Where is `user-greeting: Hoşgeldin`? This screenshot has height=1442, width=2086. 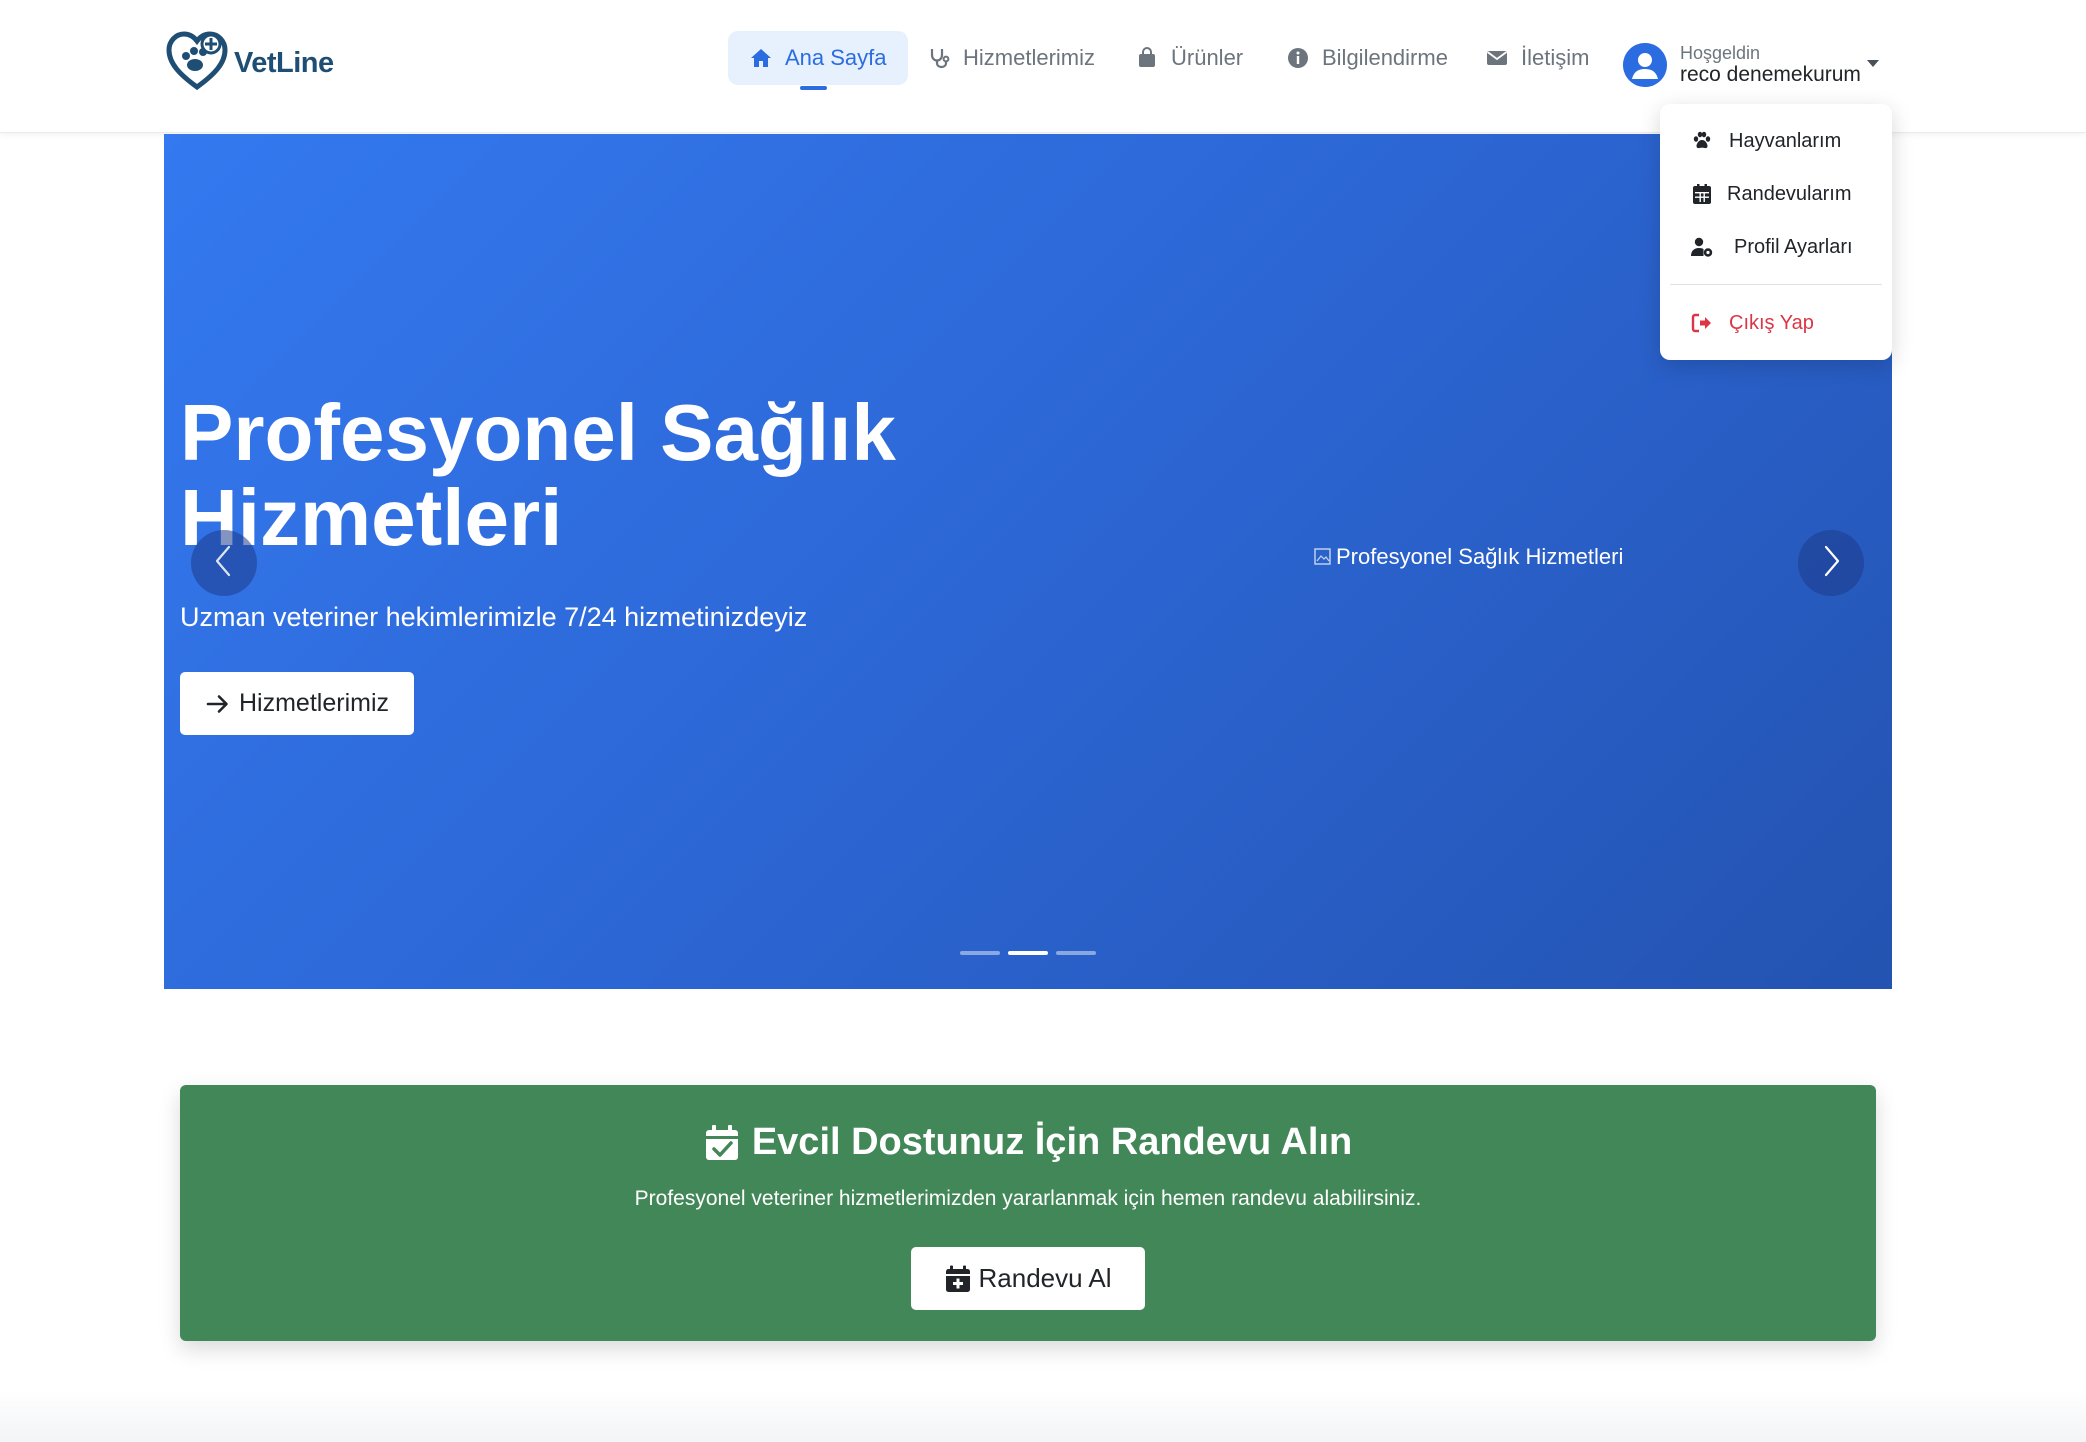 user-greeting: Hoşgeldin is located at coordinates (1720, 52).